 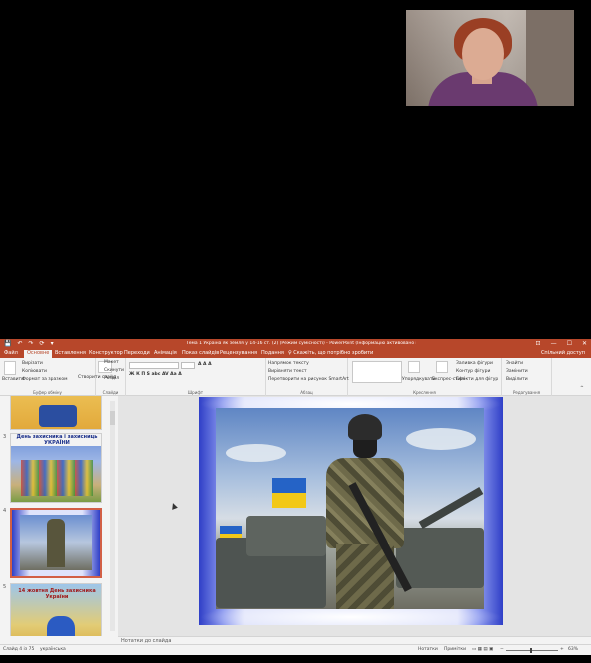 What do you see at coordinates (442, 367) in the screenshot?
I see `quick-styles-icon` at bounding box center [442, 367].